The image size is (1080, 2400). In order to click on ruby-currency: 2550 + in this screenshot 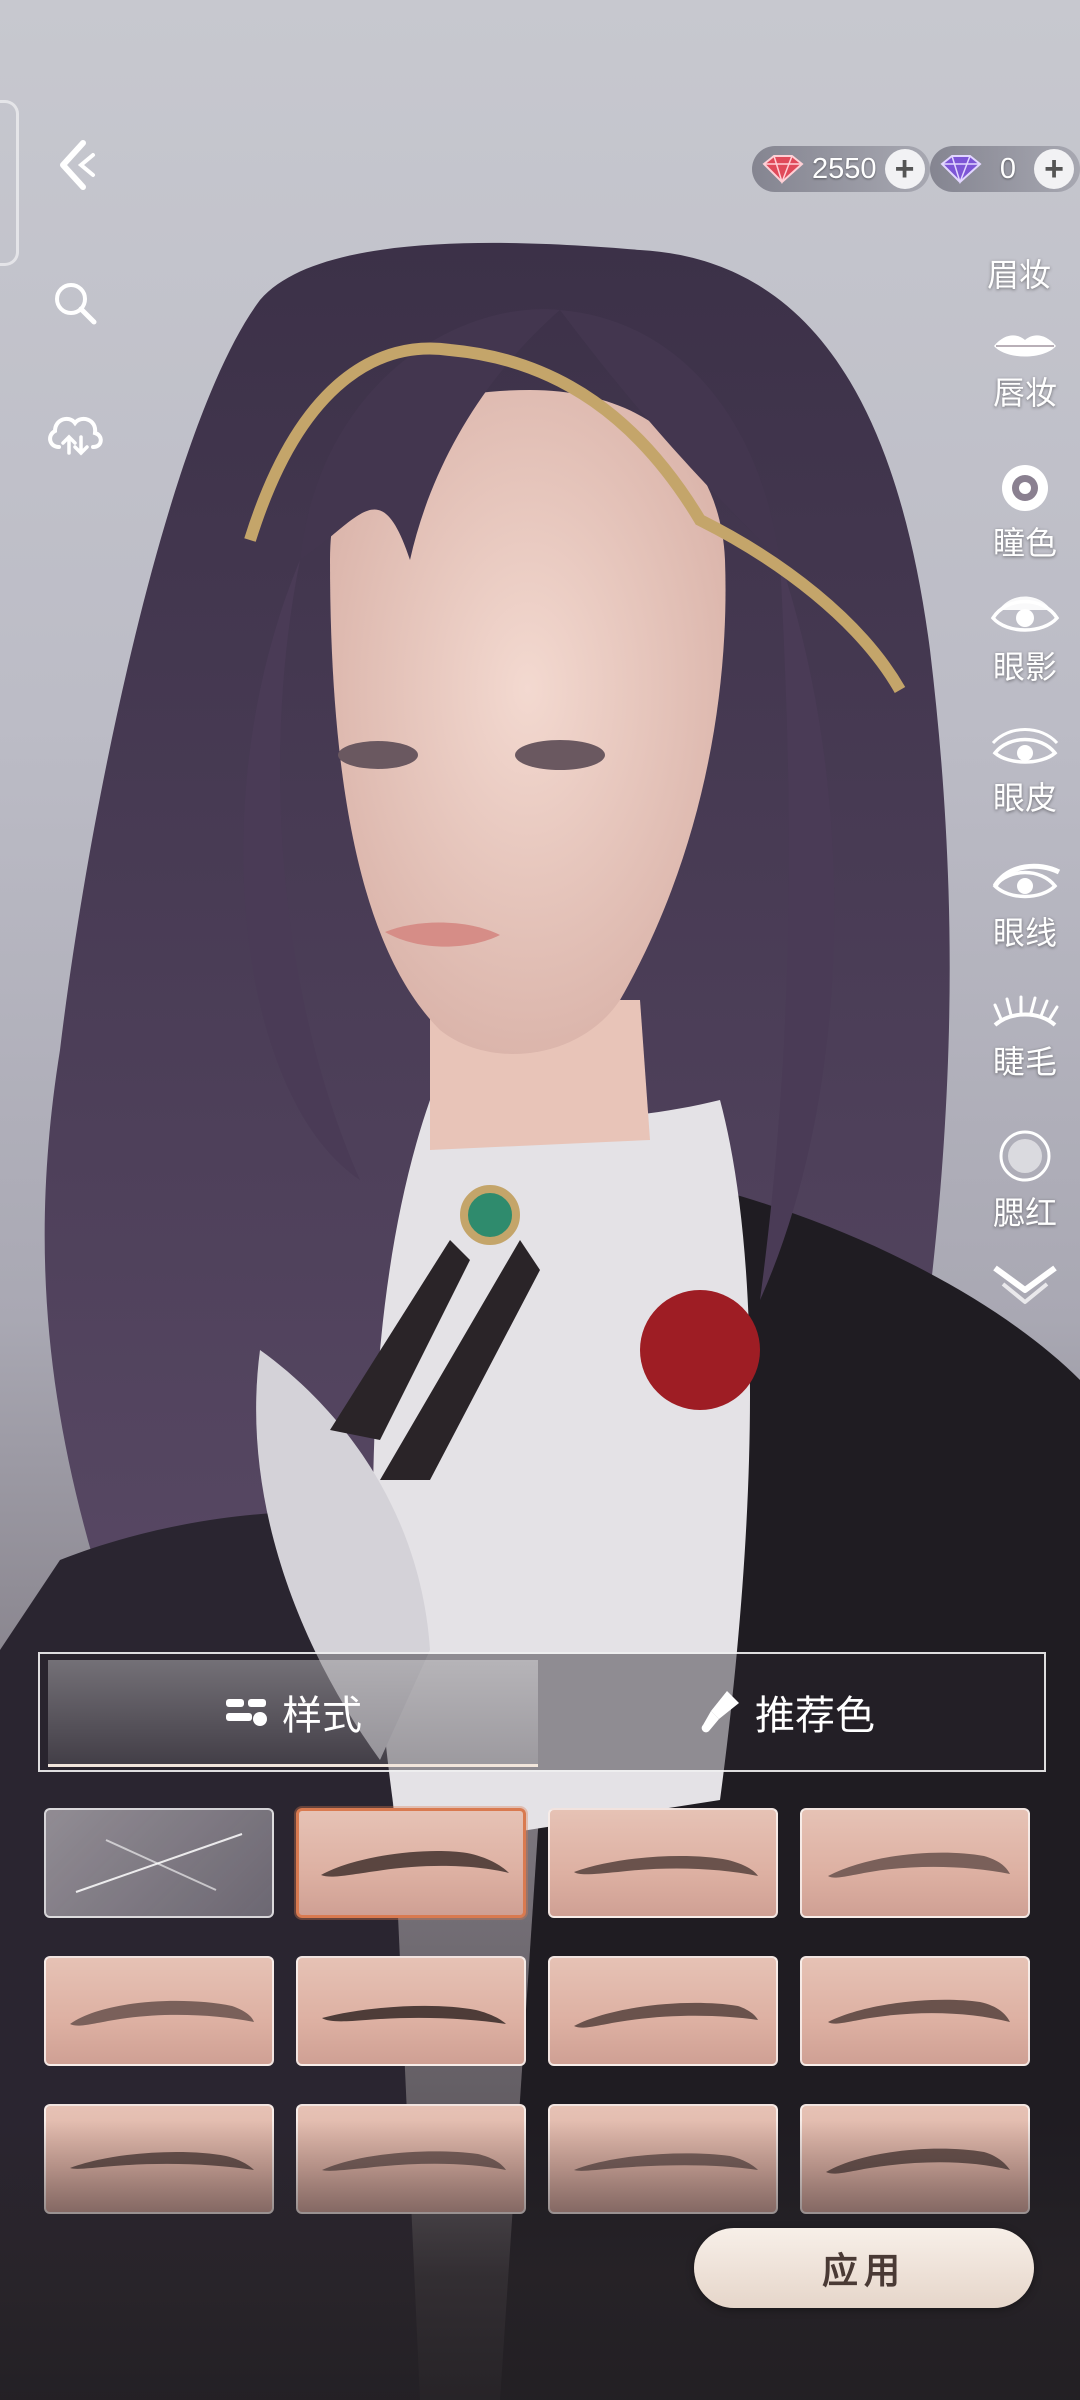, I will do `click(841, 169)`.